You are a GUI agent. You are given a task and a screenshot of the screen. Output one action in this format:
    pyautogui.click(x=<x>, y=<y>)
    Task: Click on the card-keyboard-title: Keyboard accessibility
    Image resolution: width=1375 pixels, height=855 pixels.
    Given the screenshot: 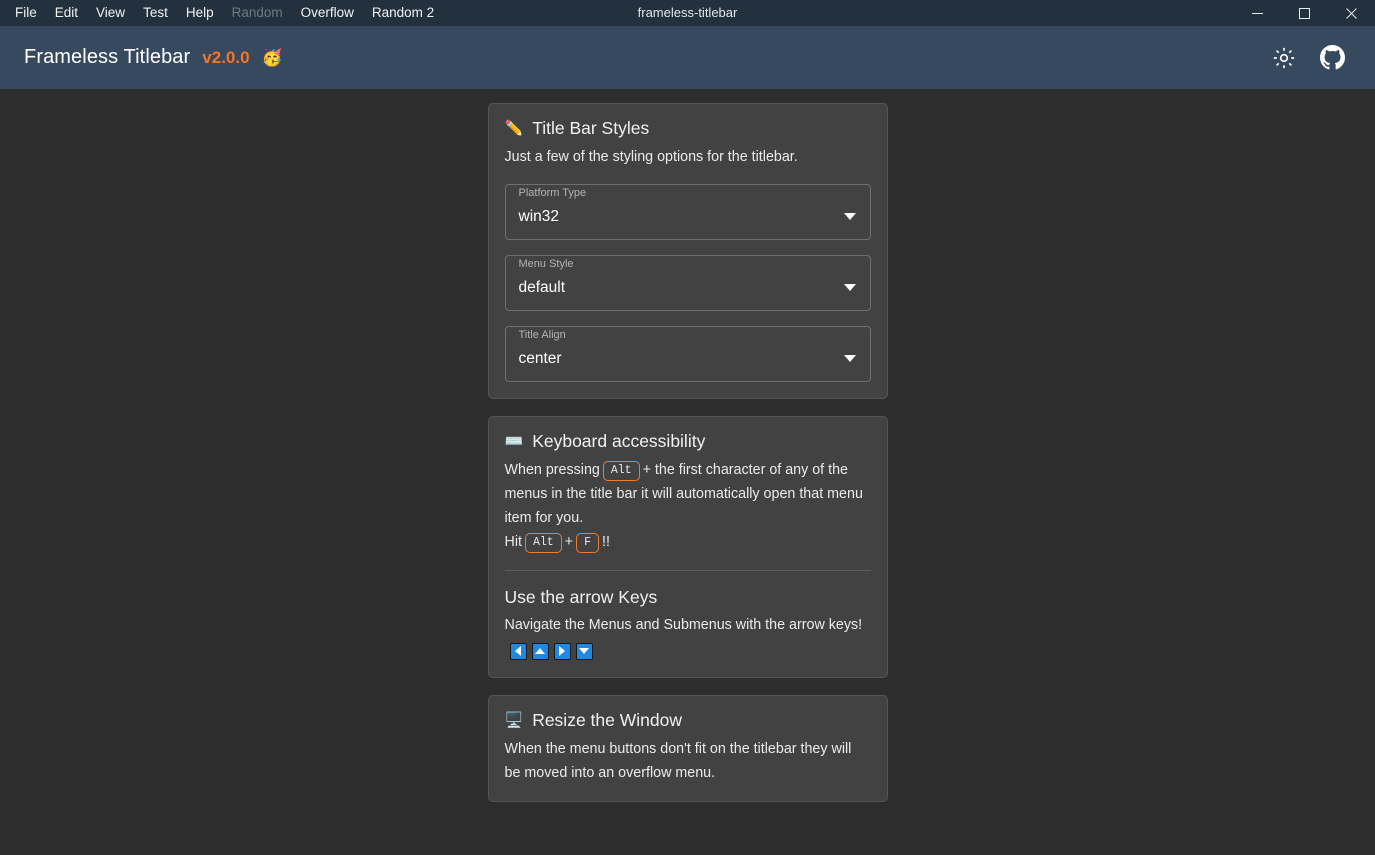 What is the action you would take?
    pyautogui.click(x=619, y=441)
    